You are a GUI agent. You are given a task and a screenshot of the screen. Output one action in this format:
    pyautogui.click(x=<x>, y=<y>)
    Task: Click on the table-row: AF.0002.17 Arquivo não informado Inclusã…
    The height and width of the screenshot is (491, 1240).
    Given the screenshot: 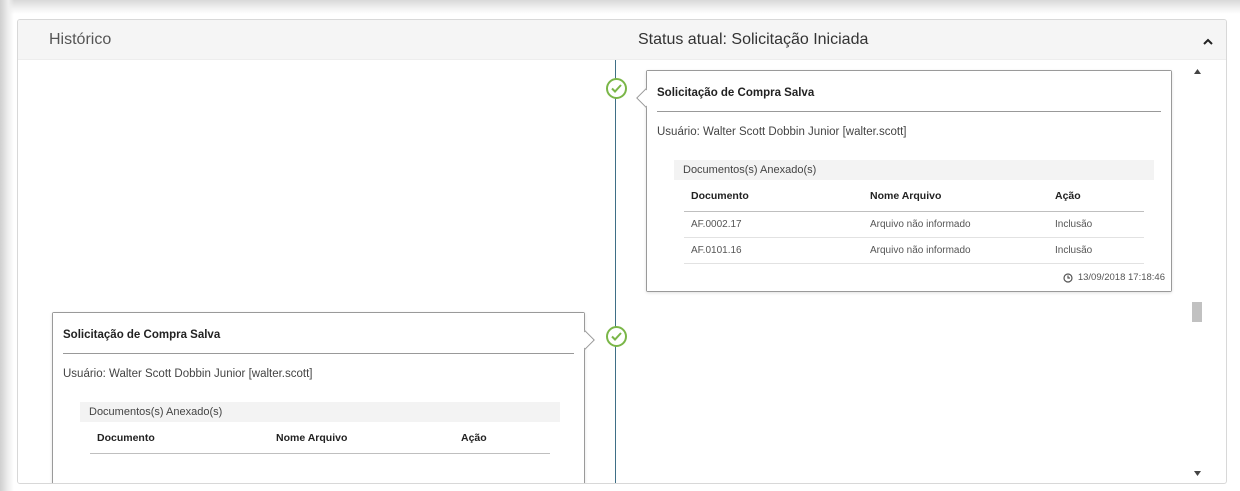 What is the action you would take?
    pyautogui.click(x=914, y=225)
    